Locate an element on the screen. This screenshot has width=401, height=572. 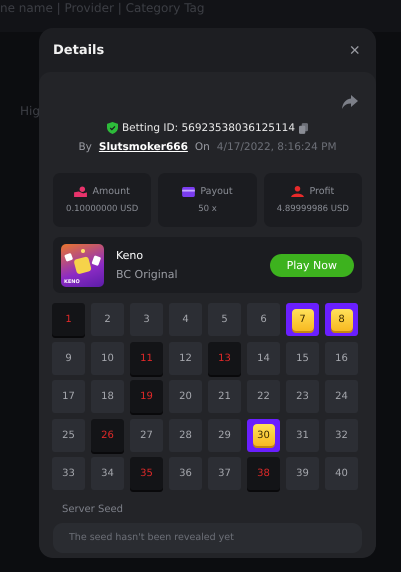
tile-number: 17 is located at coordinates (68, 396).